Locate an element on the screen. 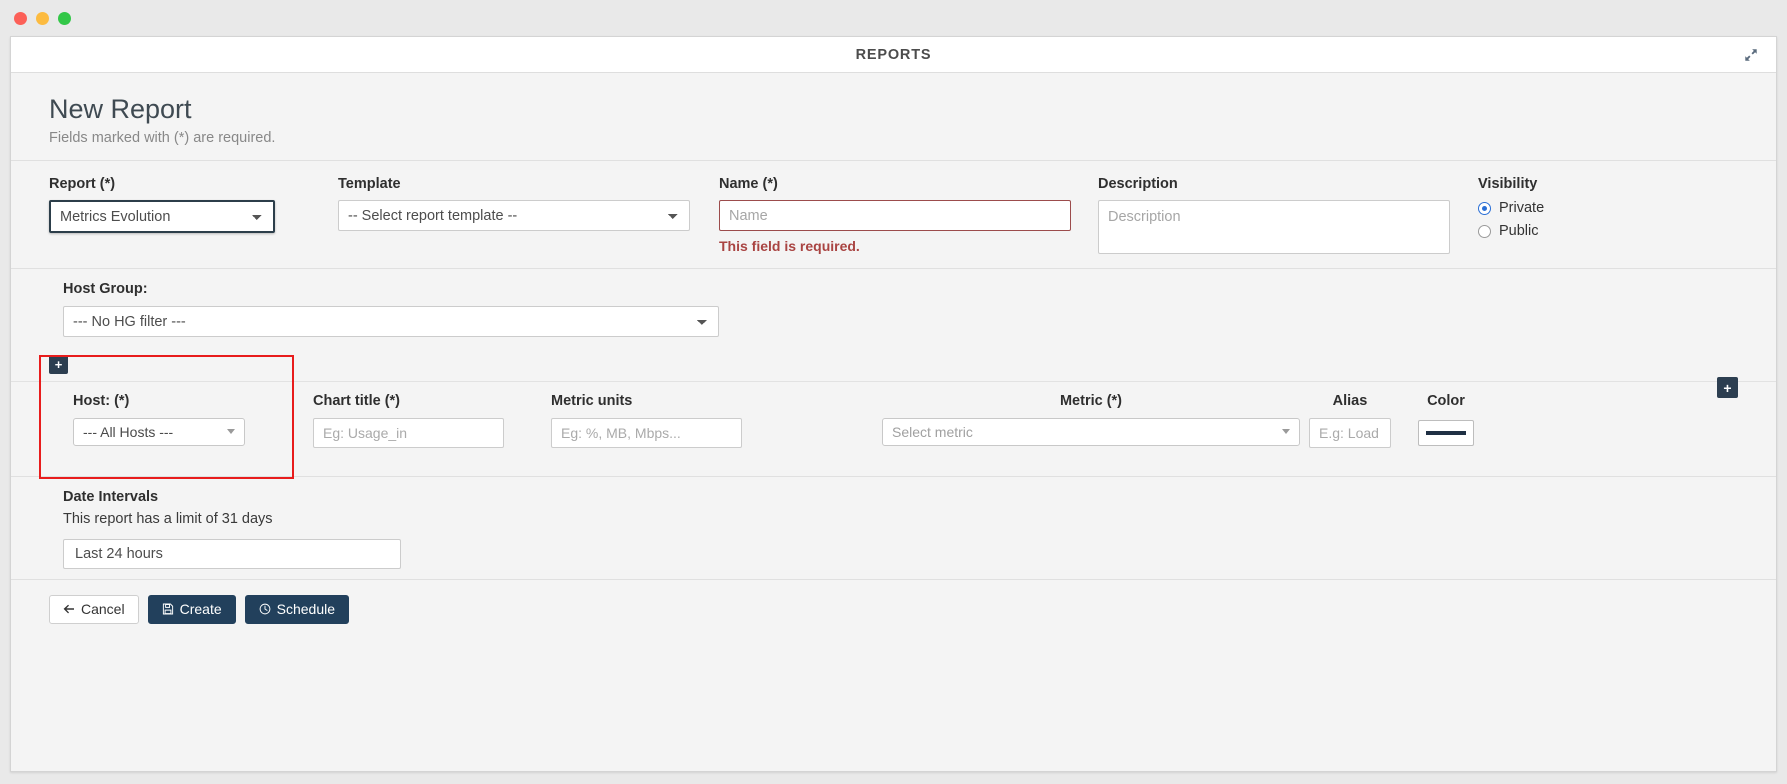 The height and width of the screenshot is (784, 1787). name-input is located at coordinates (895, 216).